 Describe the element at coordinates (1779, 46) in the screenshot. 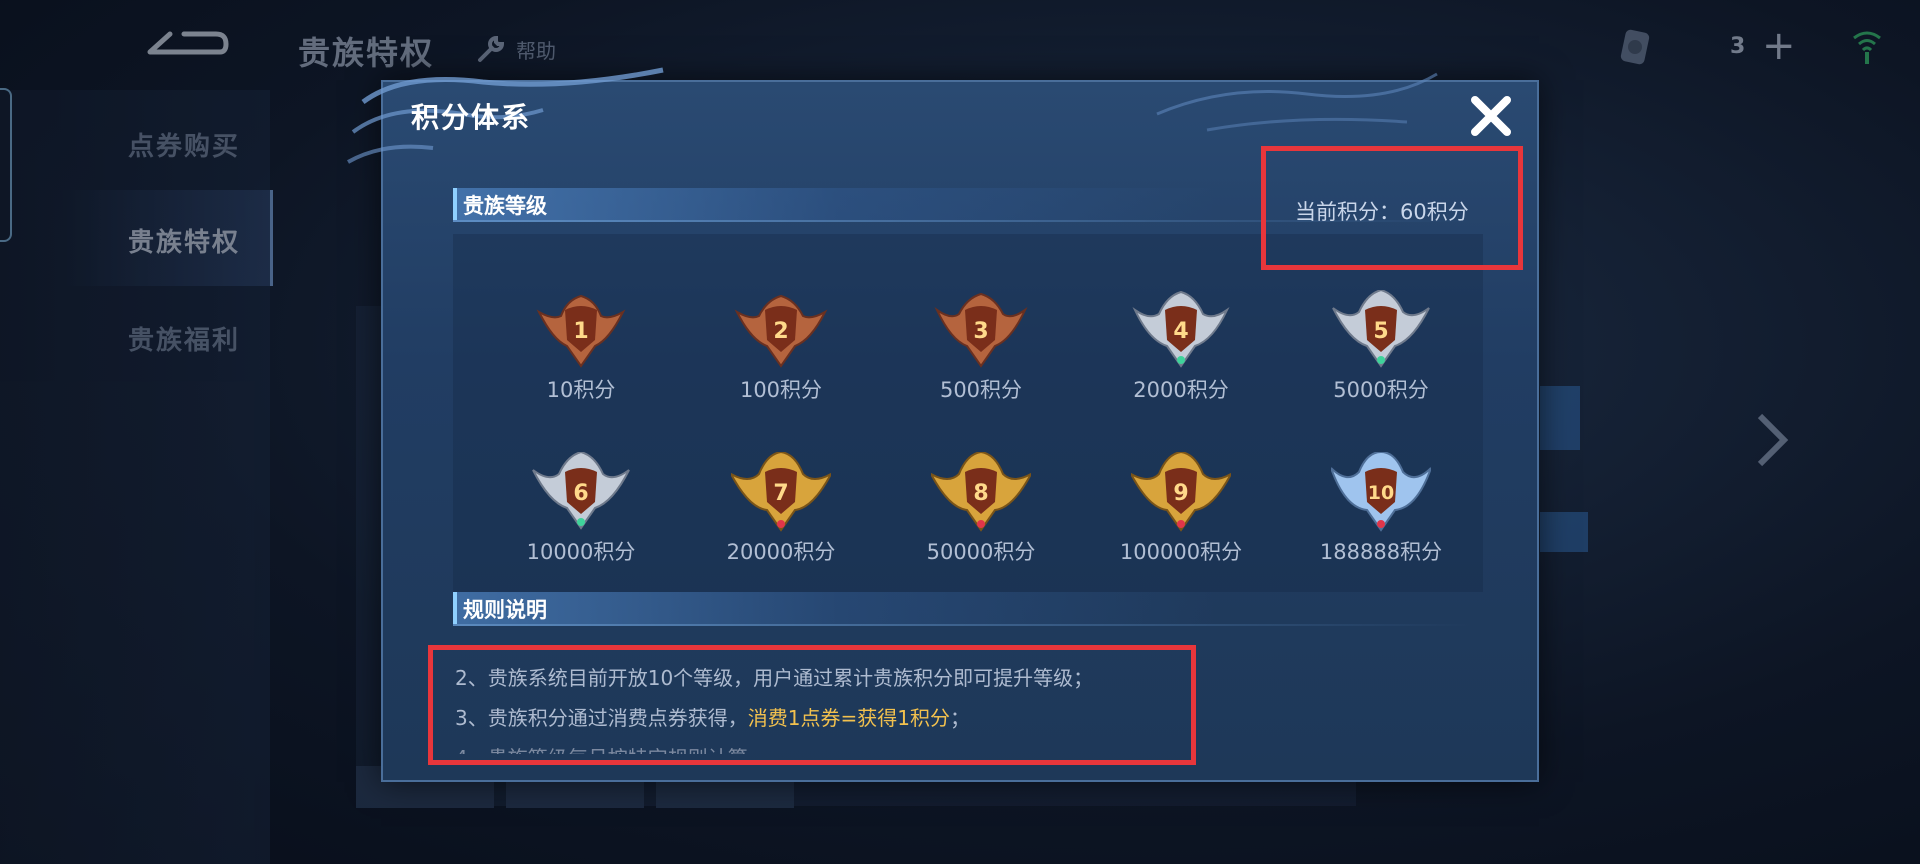

I see `plus-icon: +` at that location.